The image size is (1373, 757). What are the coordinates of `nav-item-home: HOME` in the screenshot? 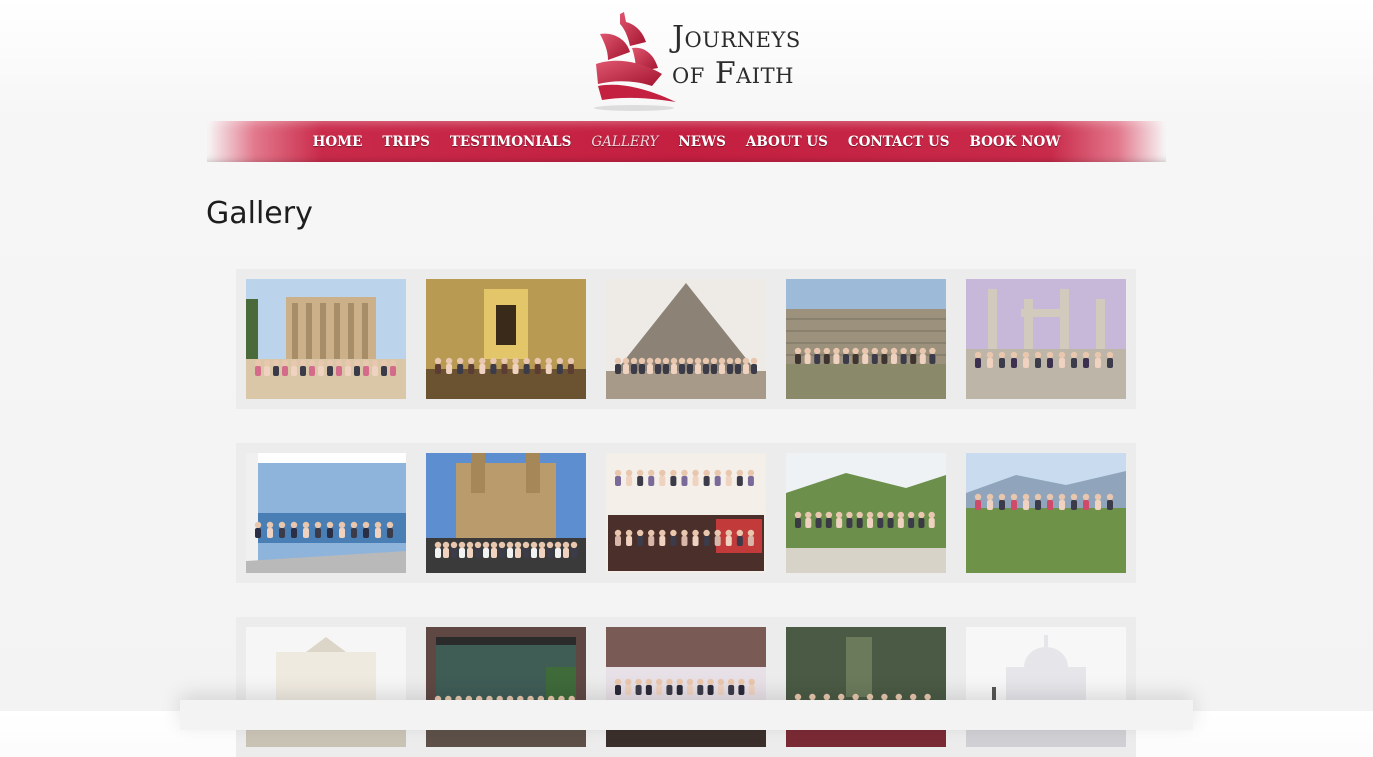 It's located at (338, 142).